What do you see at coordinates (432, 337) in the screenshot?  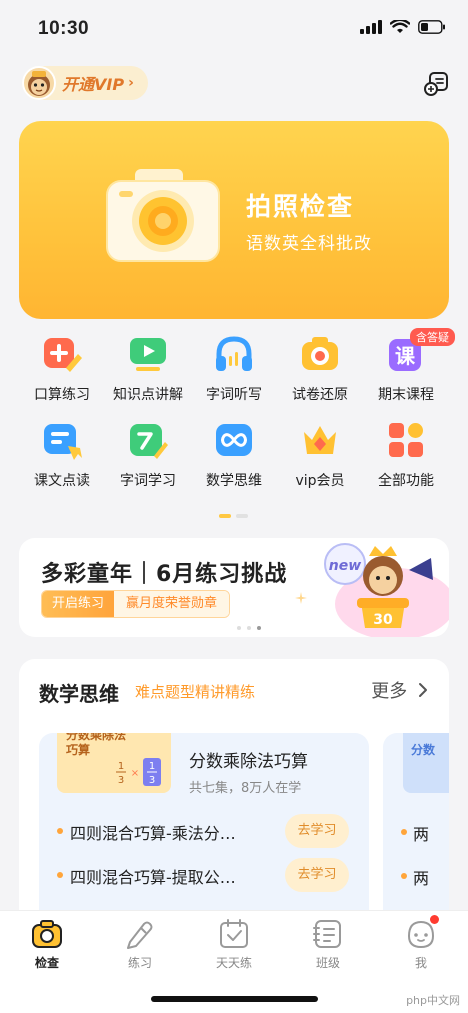 I see `answer-badge: 含答疑` at bounding box center [432, 337].